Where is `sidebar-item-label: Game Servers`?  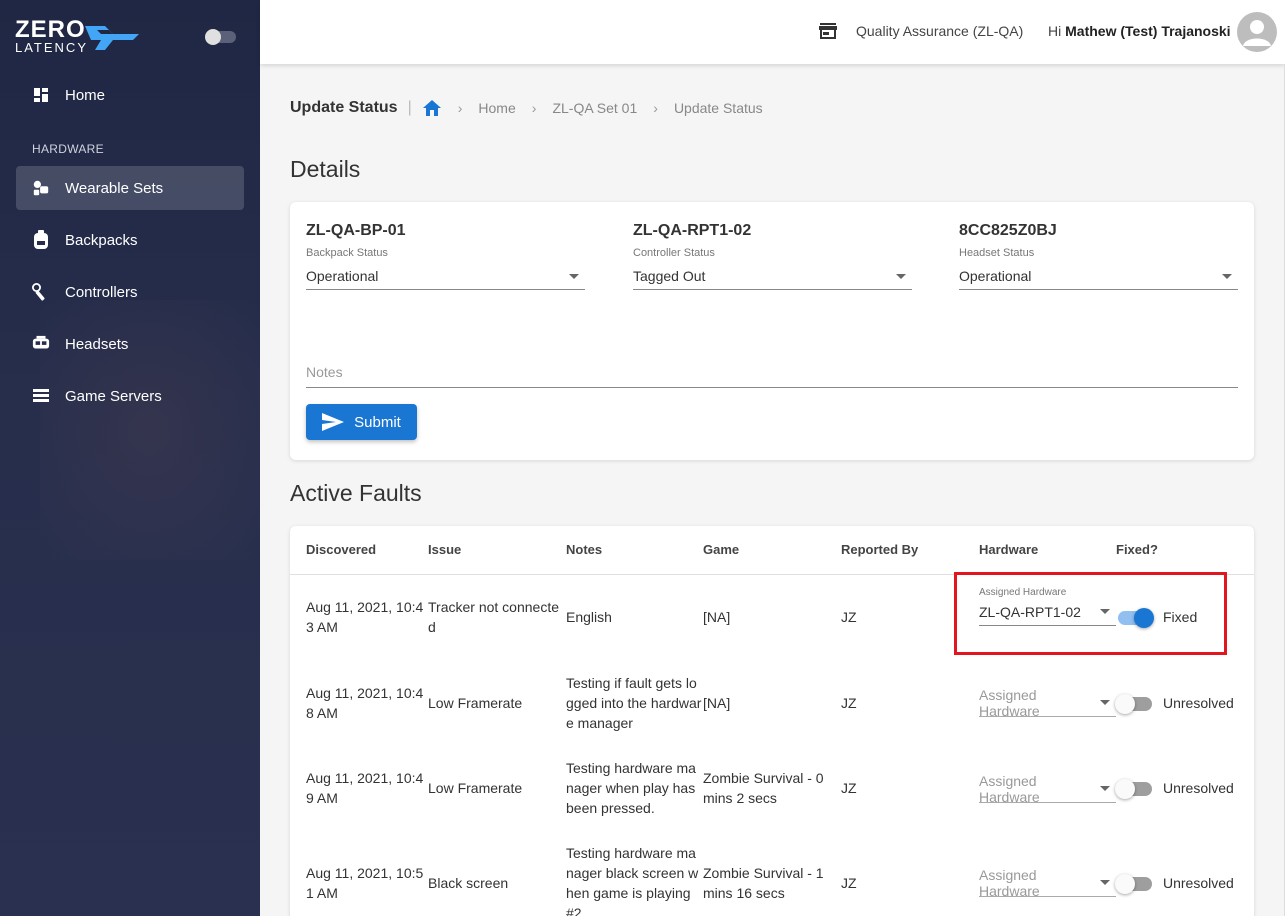 sidebar-item-label: Game Servers is located at coordinates (113, 396).